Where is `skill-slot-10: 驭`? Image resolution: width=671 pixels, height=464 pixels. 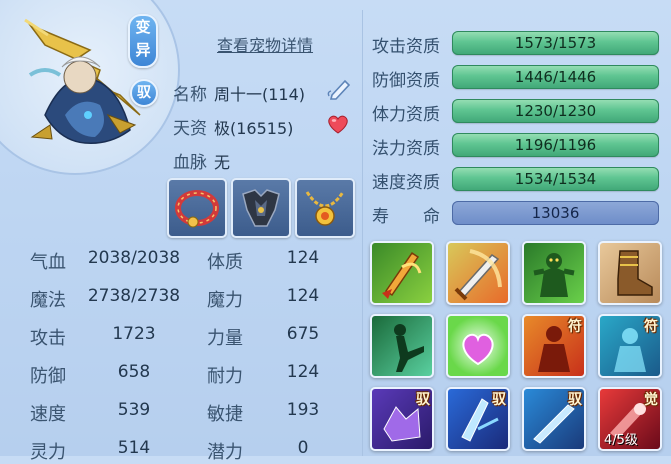 skill-slot-10: 驭 is located at coordinates (478, 419).